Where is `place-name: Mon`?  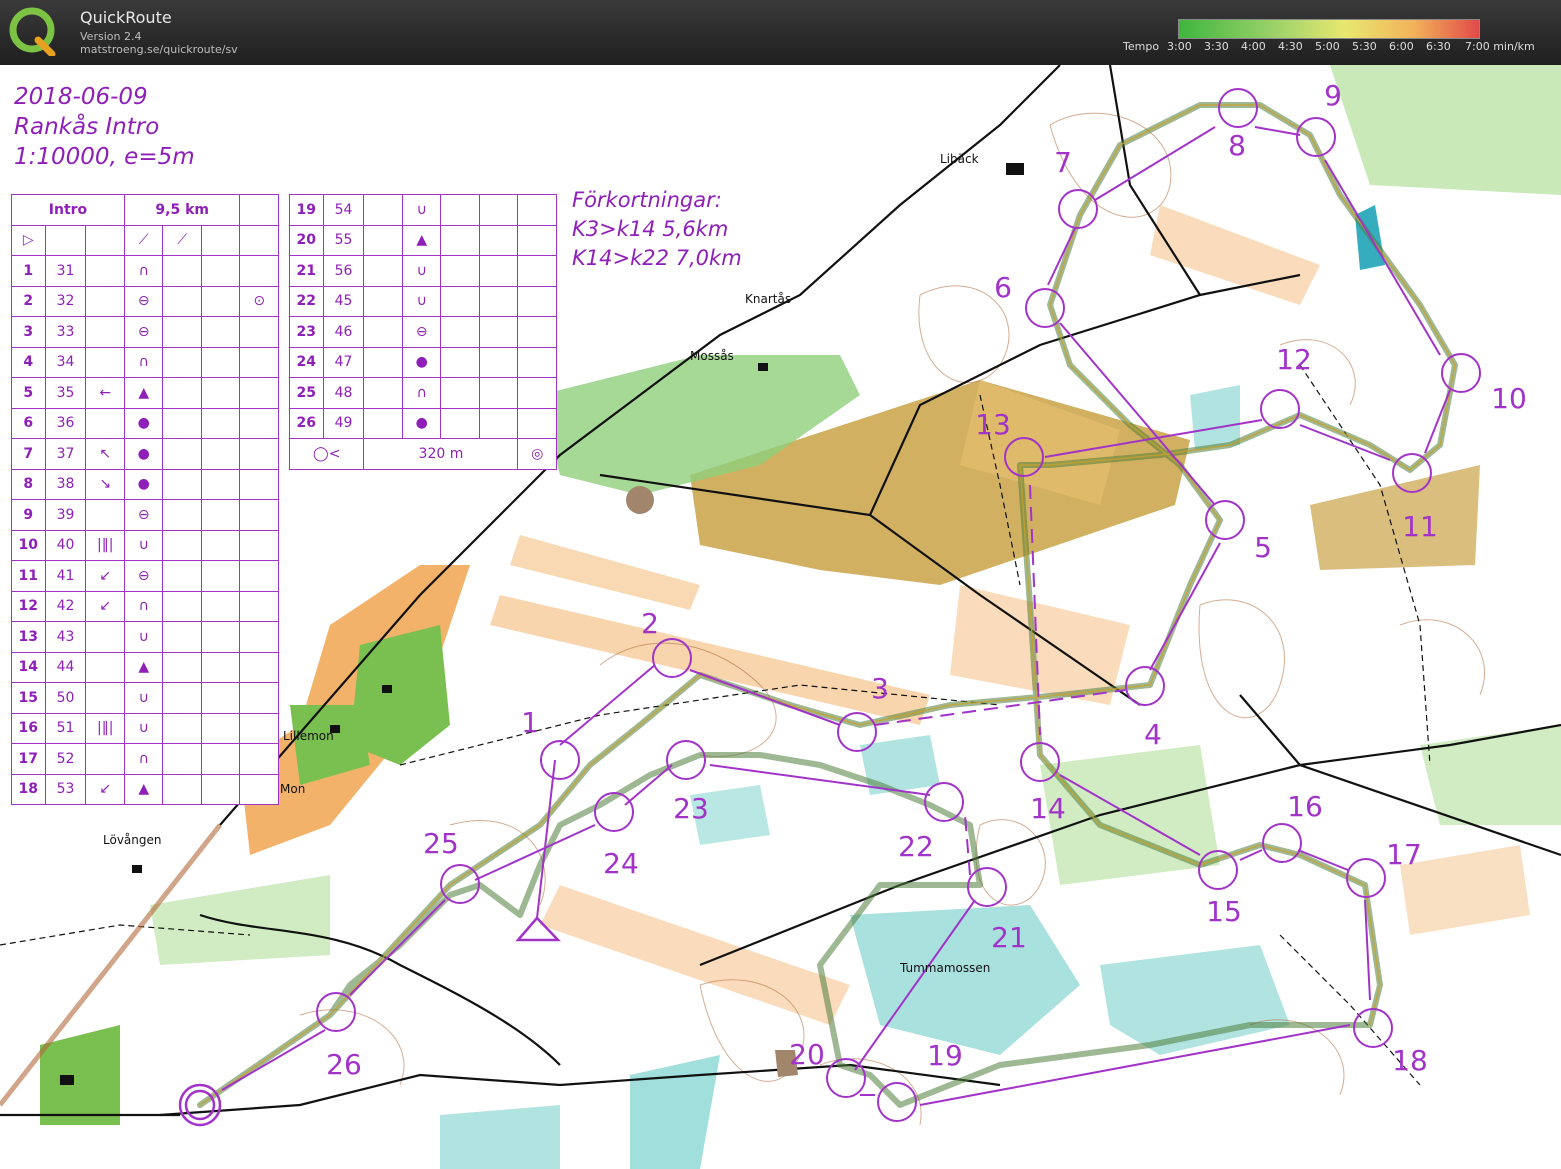
place-name: Mon is located at coordinates (293, 789).